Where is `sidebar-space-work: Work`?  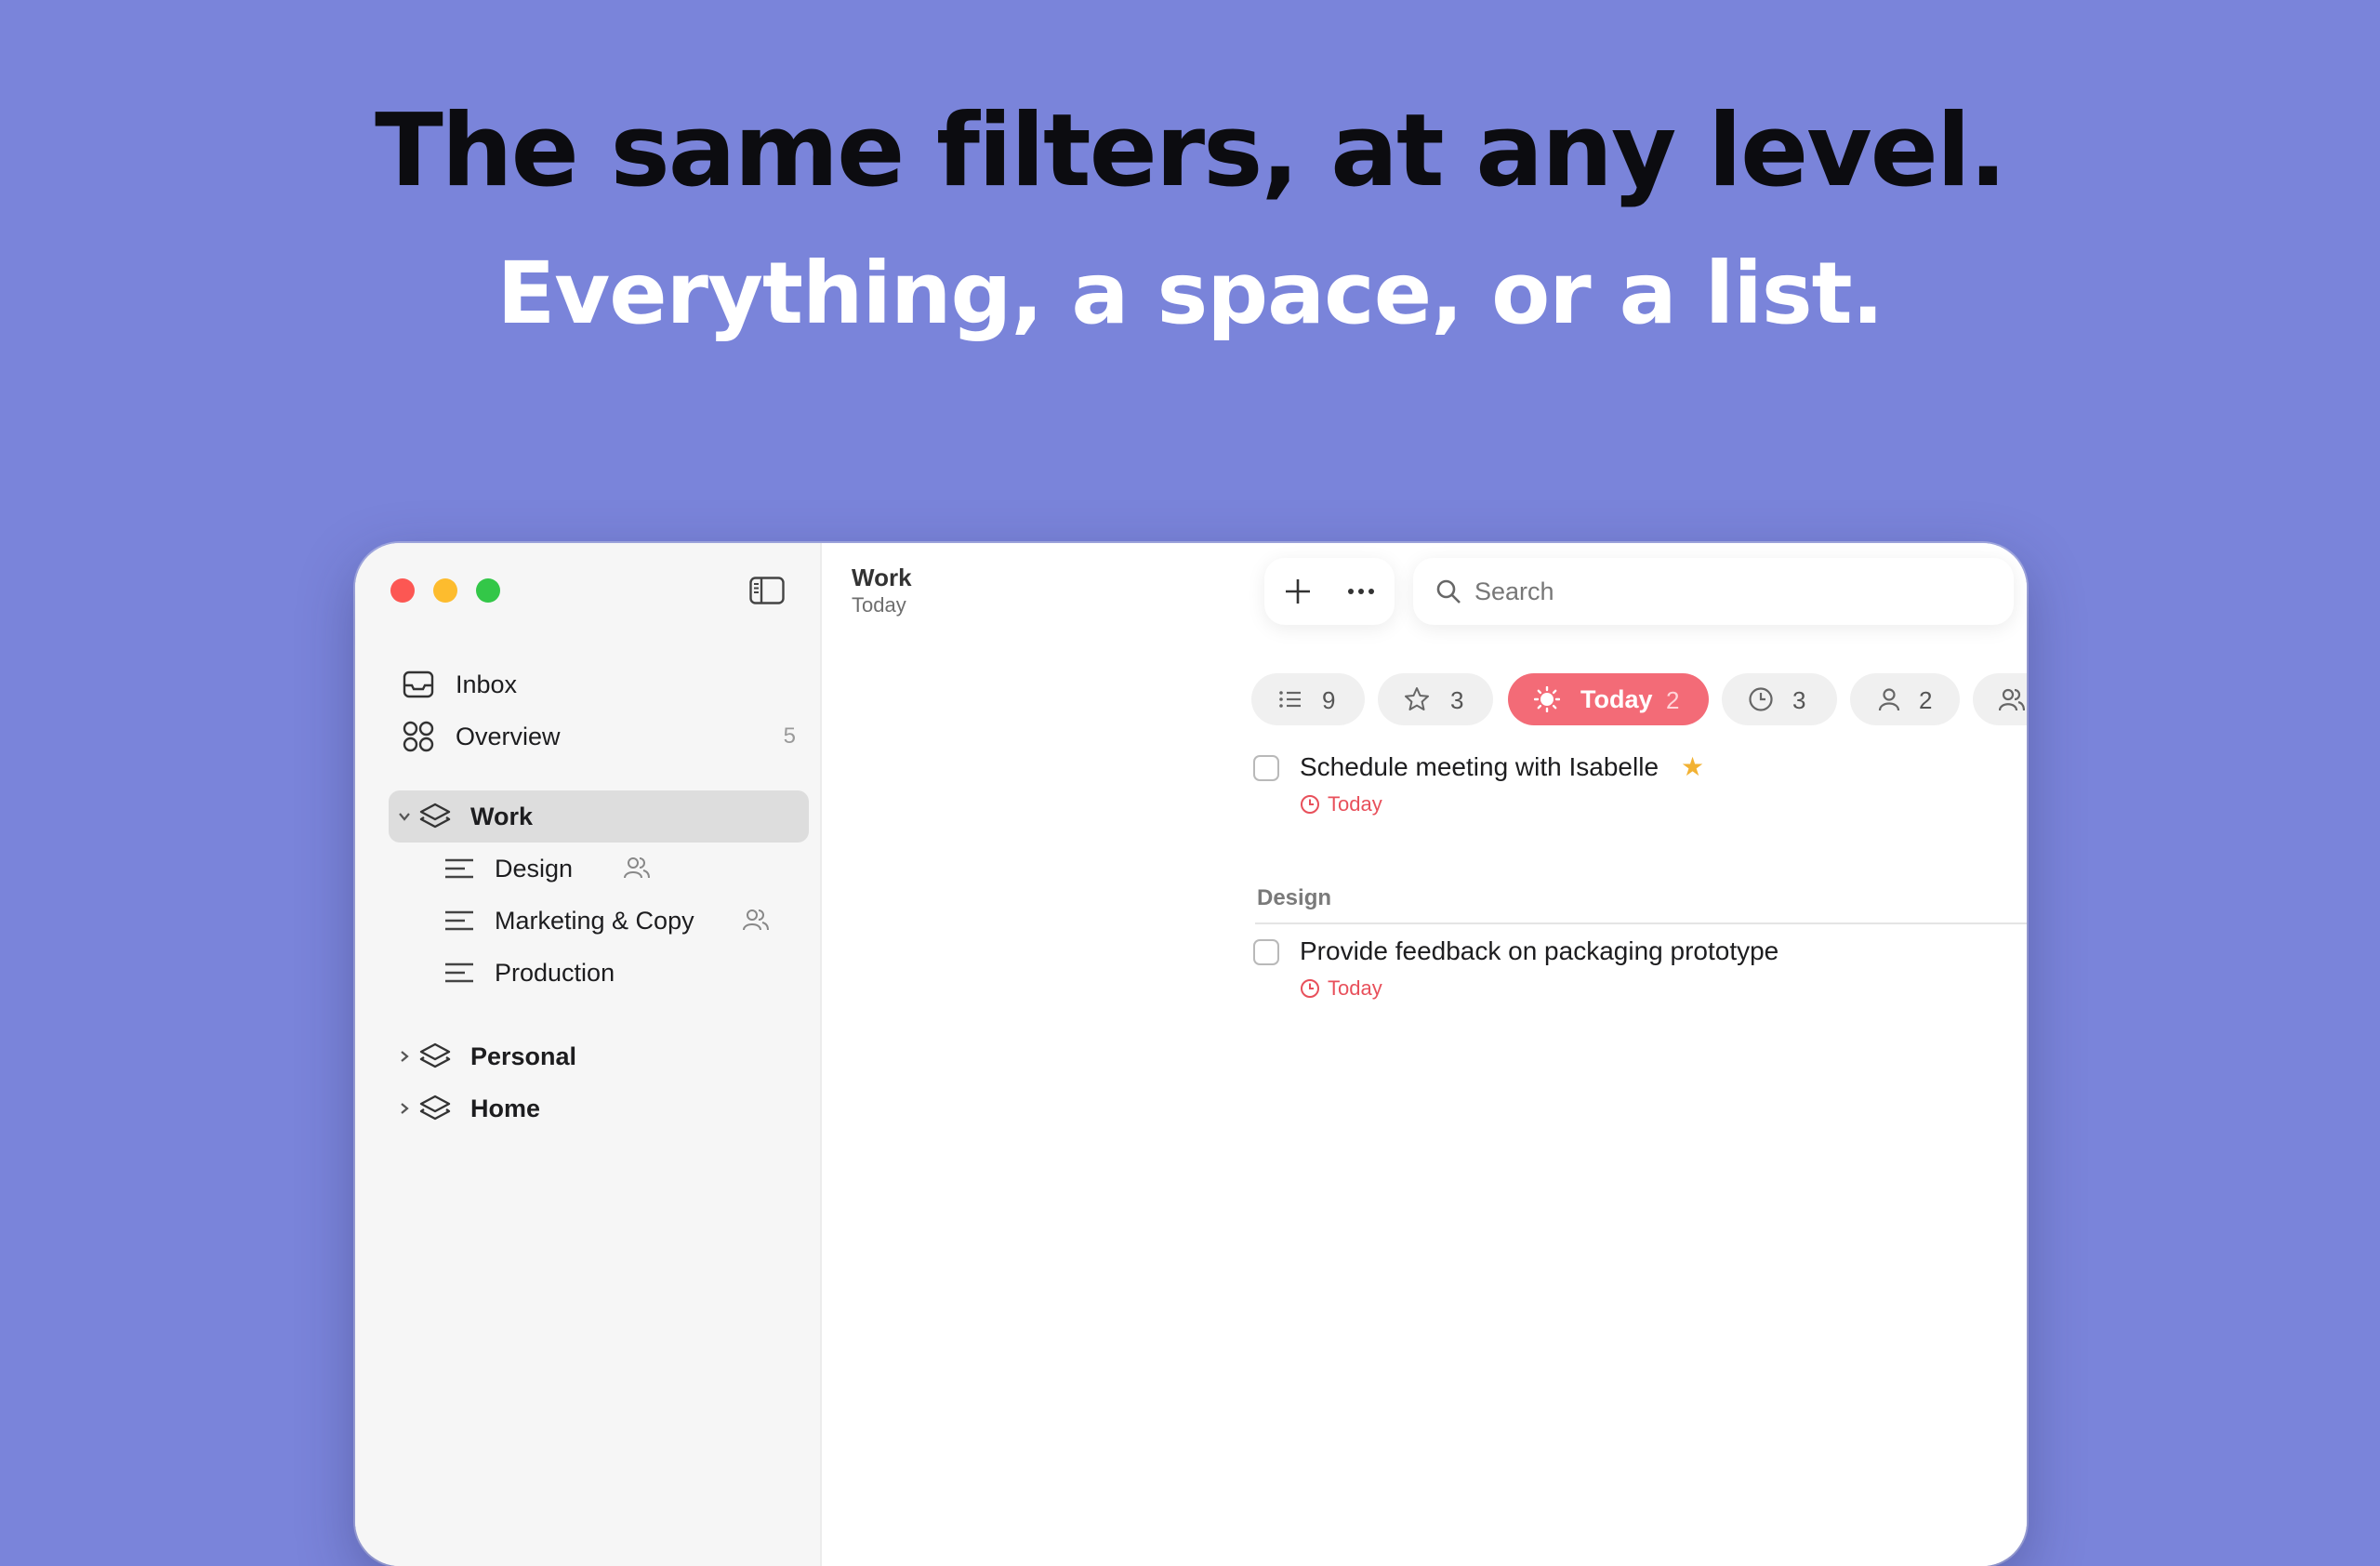 sidebar-space-work: Work is located at coordinates (599, 816).